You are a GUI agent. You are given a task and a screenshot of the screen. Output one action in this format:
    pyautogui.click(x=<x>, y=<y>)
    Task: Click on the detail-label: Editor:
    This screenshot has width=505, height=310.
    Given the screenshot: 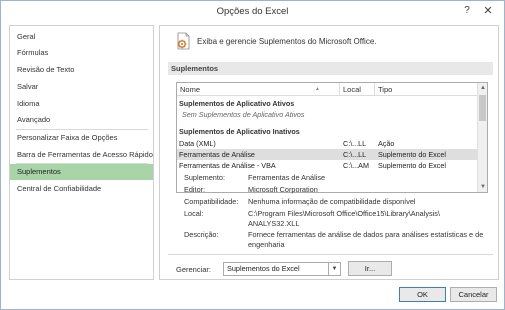 What is the action you would take?
    pyautogui.click(x=195, y=189)
    